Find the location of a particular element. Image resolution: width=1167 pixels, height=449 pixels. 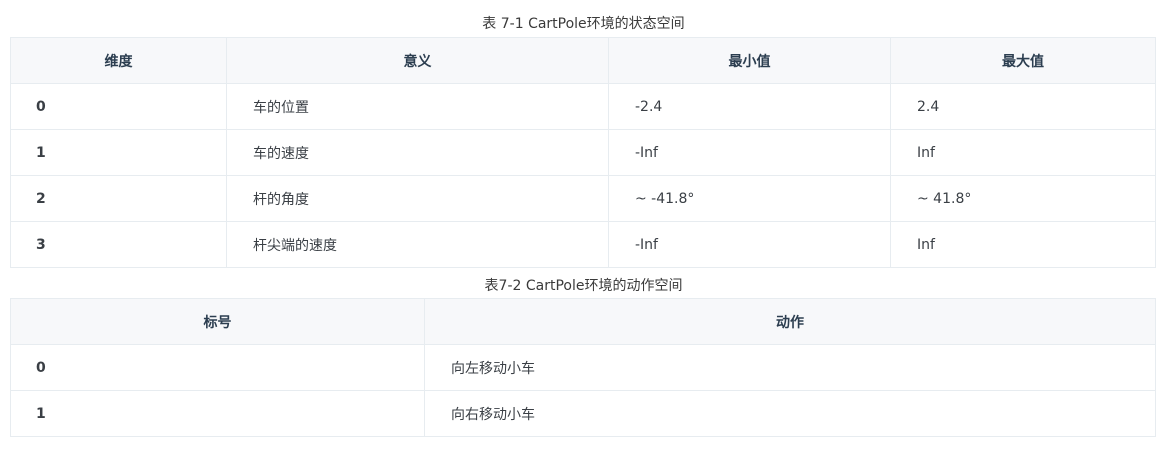

cell-action: 向右移动小车 is located at coordinates (790, 413).